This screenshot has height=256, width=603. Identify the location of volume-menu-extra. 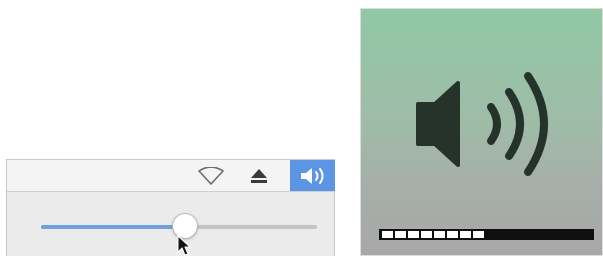
(312, 175).